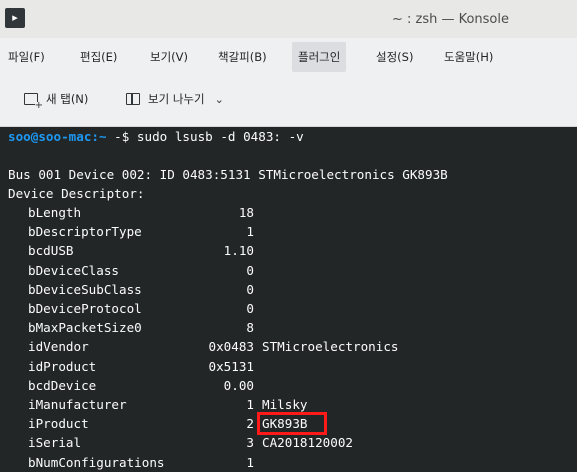  What do you see at coordinates (62, 385) in the screenshot?
I see `field-name: bcdDevice` at bounding box center [62, 385].